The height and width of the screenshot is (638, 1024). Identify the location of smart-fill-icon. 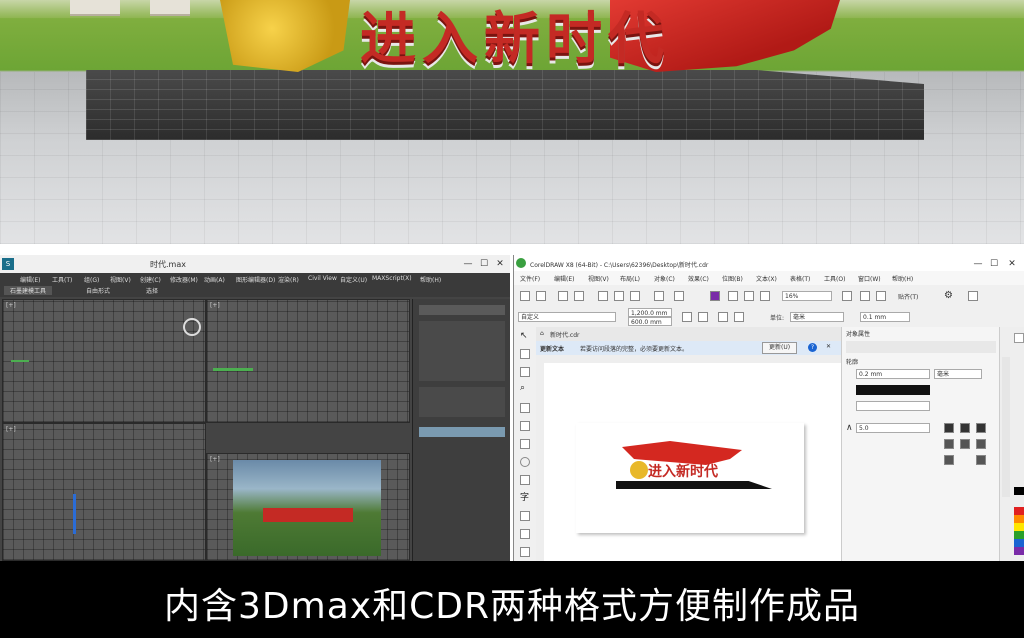
(525, 426).